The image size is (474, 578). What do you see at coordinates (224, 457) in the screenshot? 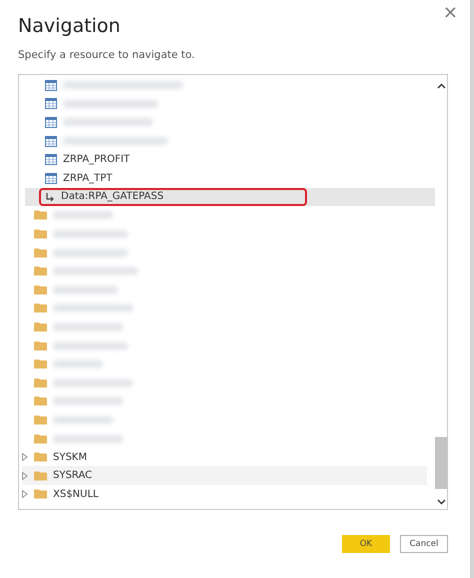
I see `tree-row: SYSKM` at bounding box center [224, 457].